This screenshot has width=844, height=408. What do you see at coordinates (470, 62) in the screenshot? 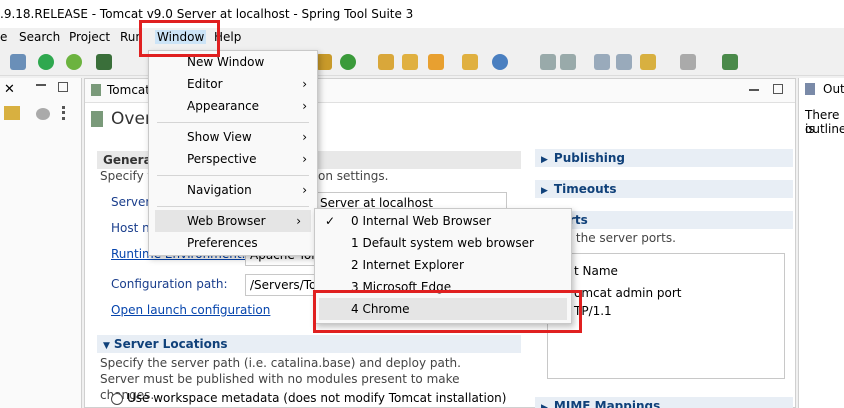
I see `open-task-icon` at bounding box center [470, 62].